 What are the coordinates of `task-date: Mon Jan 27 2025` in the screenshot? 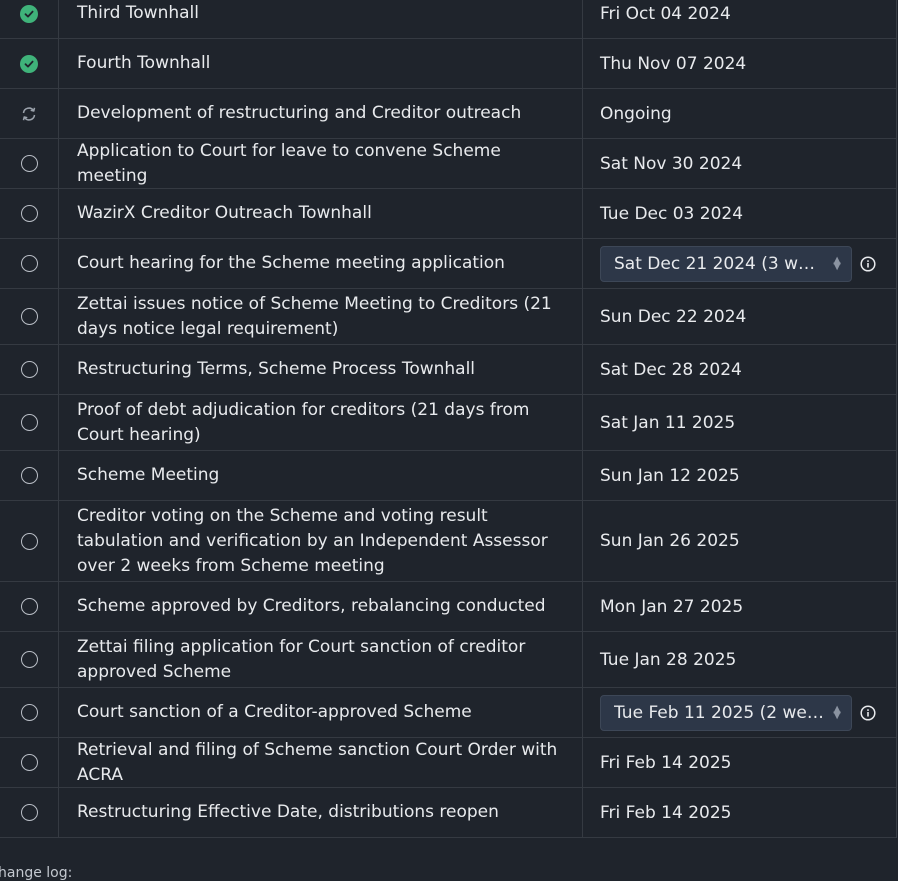 It's located at (672, 606).